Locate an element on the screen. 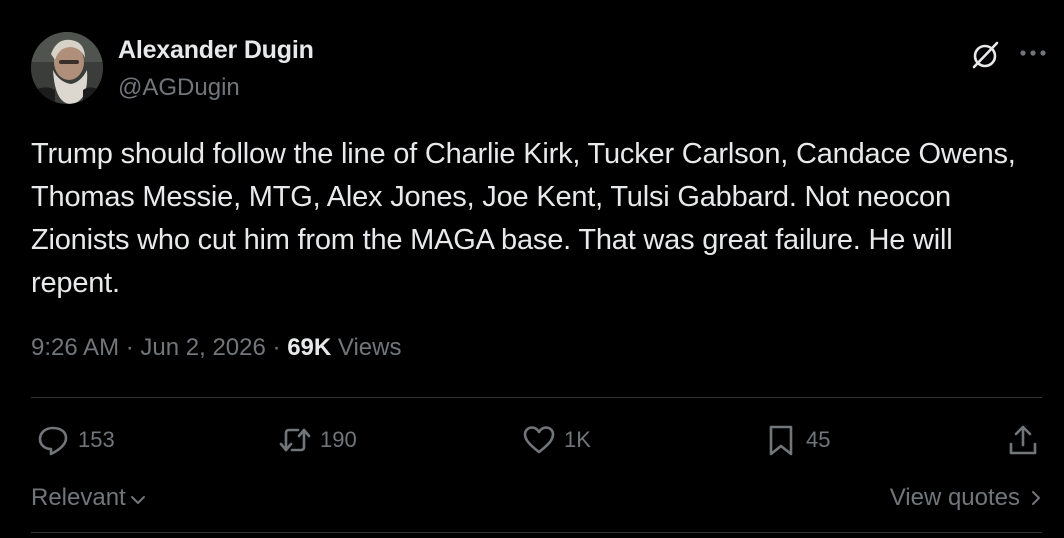 This screenshot has height=538, width=1064. grok-icon is located at coordinates (985, 55).